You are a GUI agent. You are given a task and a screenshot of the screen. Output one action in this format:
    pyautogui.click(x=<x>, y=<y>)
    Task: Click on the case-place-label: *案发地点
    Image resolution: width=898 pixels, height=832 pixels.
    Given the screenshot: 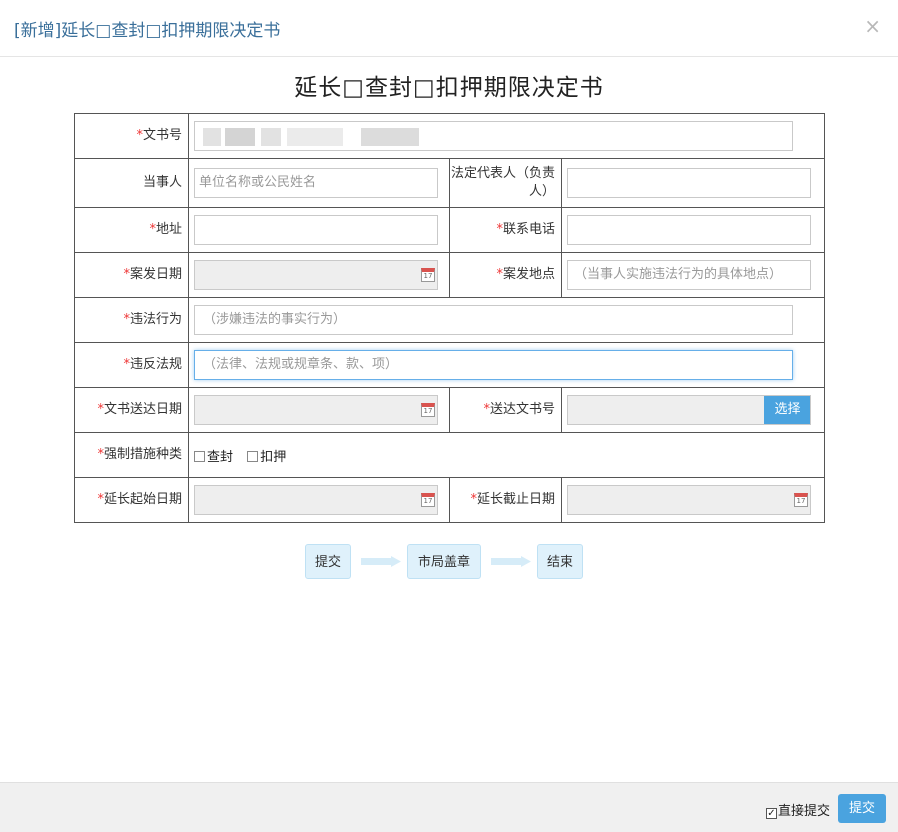 What is the action you would take?
    pyautogui.click(x=505, y=275)
    